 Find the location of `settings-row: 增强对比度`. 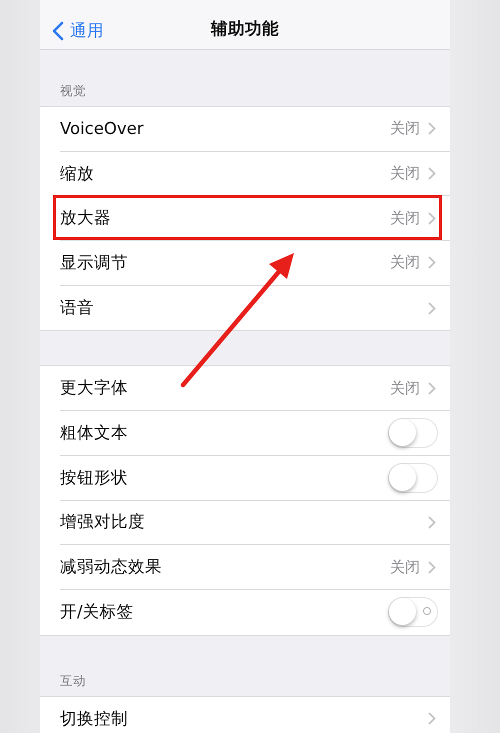

settings-row: 增强对比度 is located at coordinates (245, 523).